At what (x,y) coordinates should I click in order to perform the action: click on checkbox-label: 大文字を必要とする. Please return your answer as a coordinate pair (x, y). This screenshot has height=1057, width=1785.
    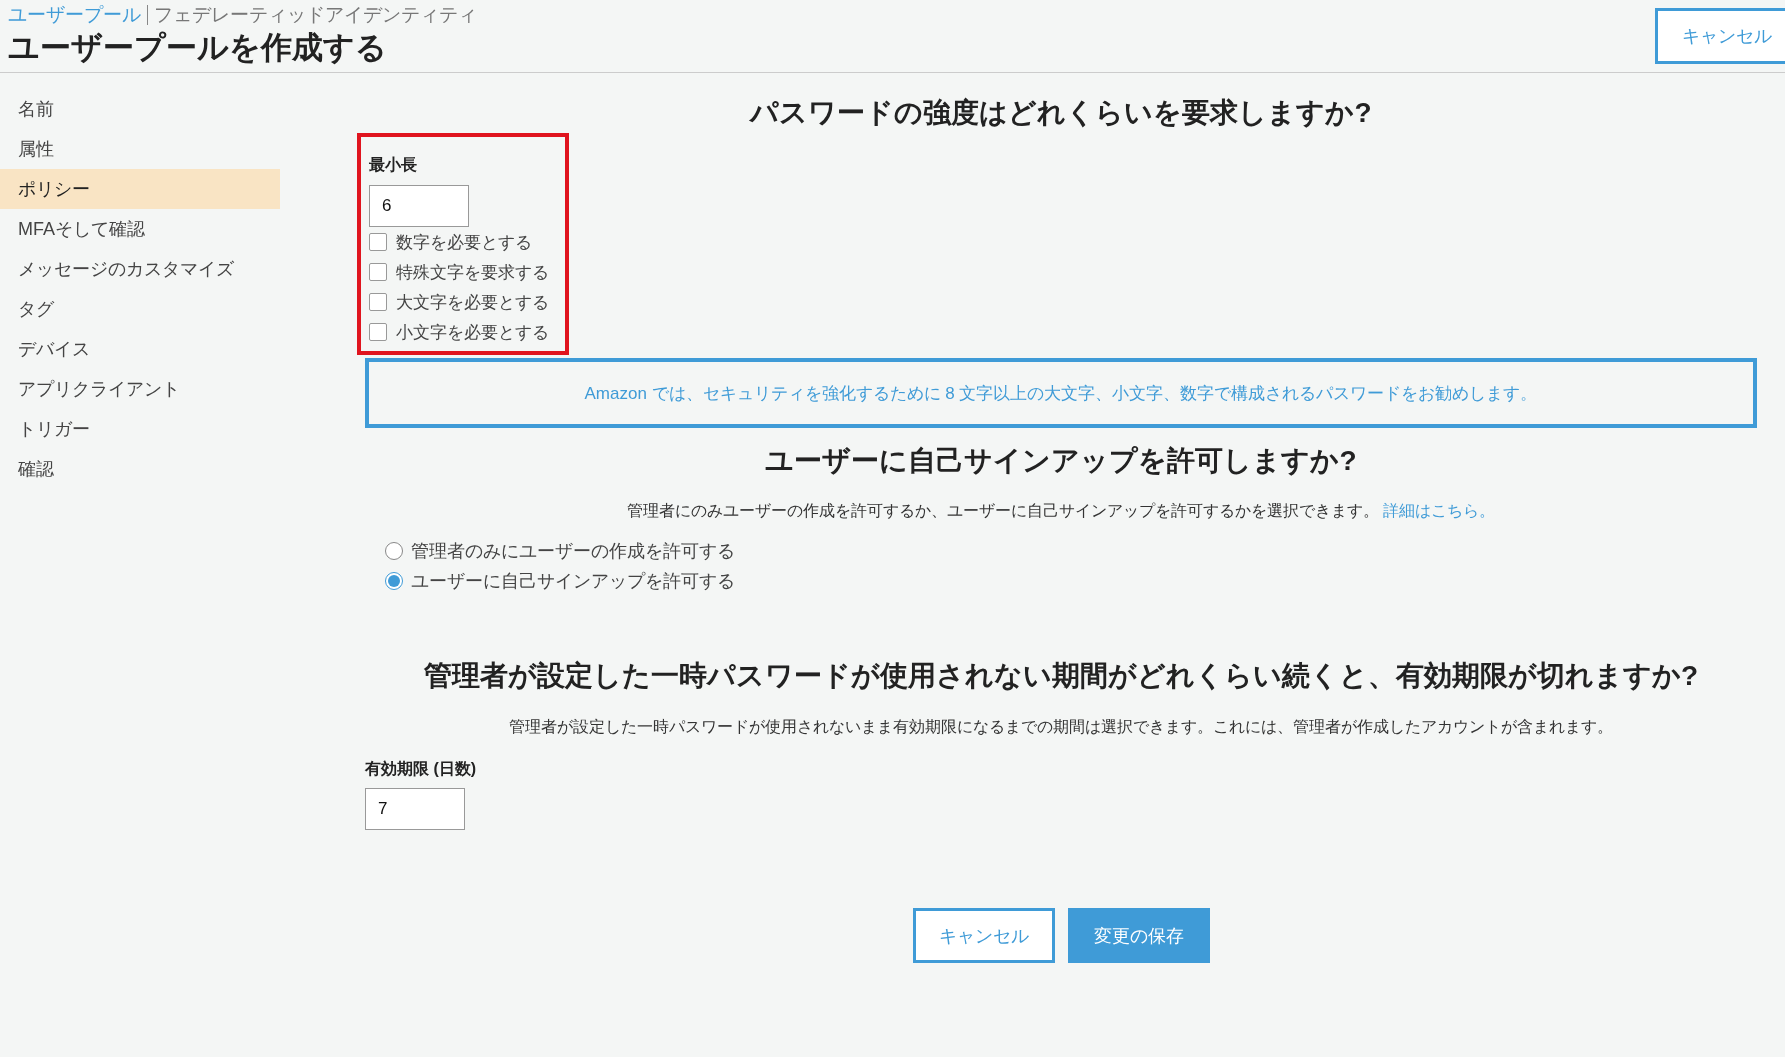
    Looking at the image, I should click on (472, 302).